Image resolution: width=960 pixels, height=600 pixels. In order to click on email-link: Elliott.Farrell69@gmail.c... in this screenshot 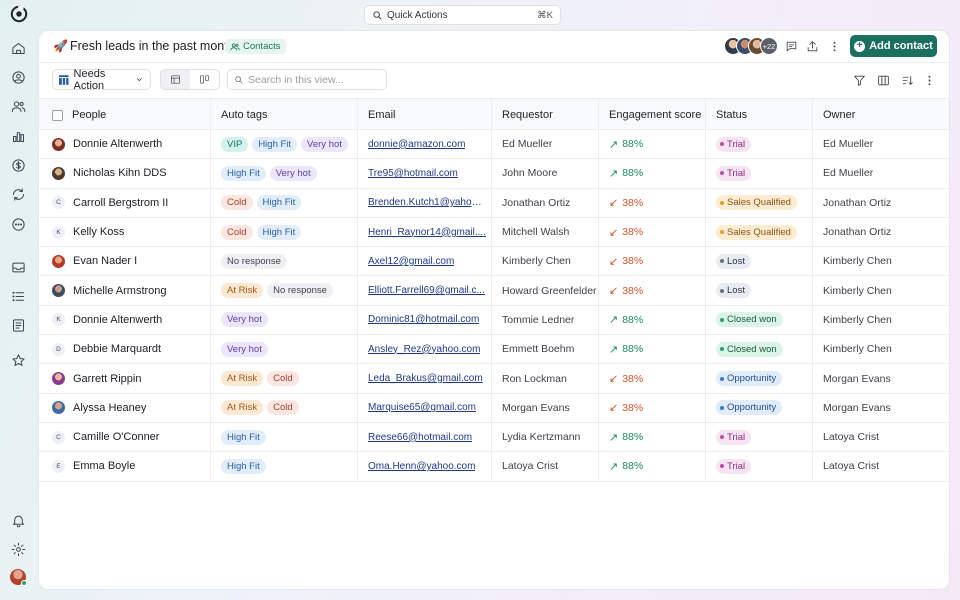, I will do `click(426, 290)`.